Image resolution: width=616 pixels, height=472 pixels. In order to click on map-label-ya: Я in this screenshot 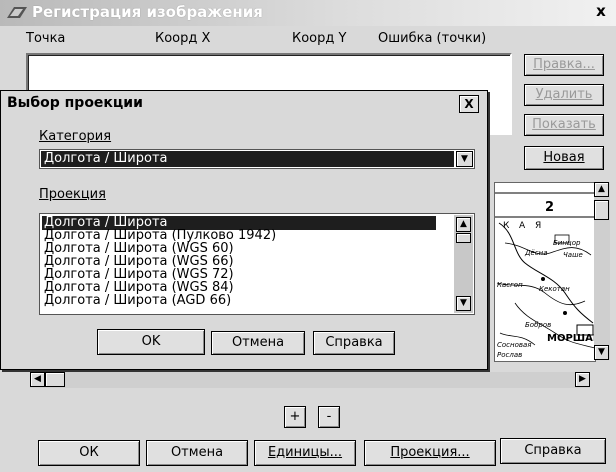, I will do `click(538, 226)`.